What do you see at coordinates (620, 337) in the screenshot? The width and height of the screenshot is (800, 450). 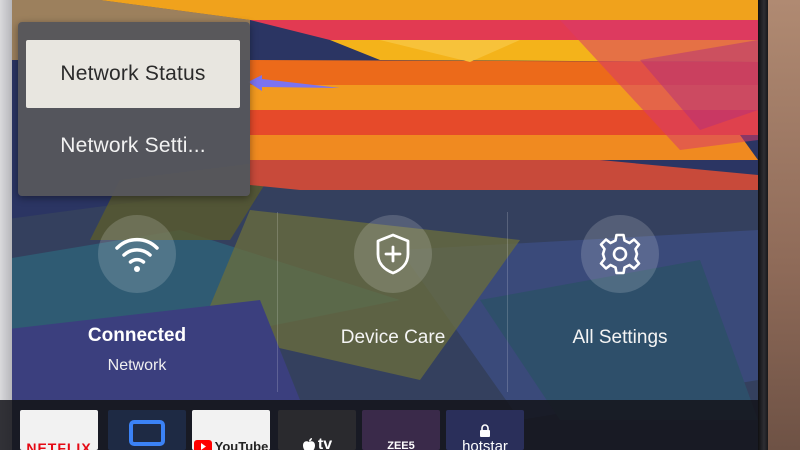 I see `tile-primary-label: All Settings` at bounding box center [620, 337].